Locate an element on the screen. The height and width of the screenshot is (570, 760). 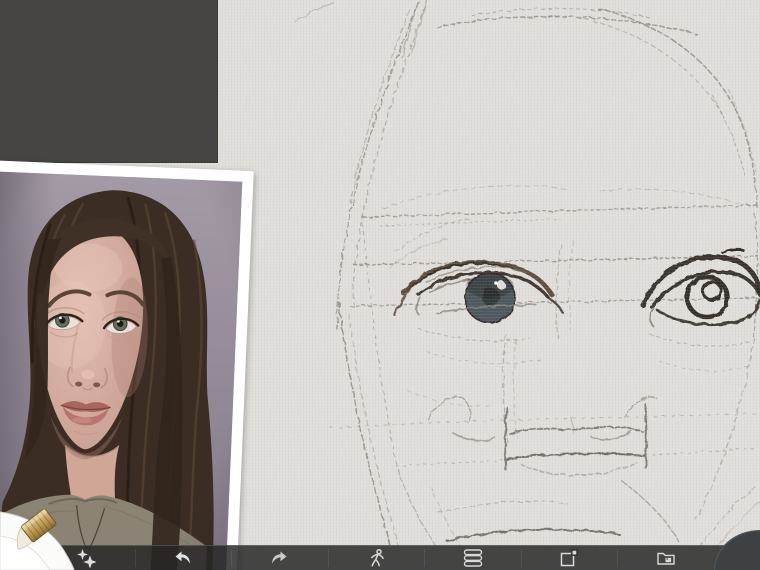
figure-icon is located at coordinates (377, 557).